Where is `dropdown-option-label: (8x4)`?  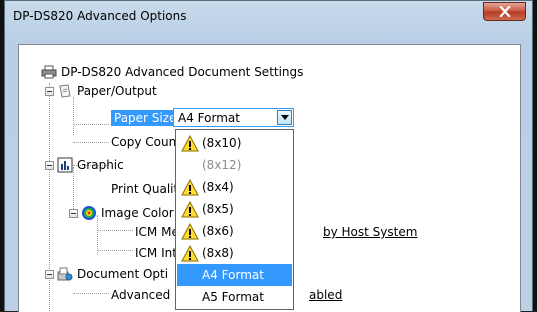
dropdown-option-label: (8x4) is located at coordinates (218, 187).